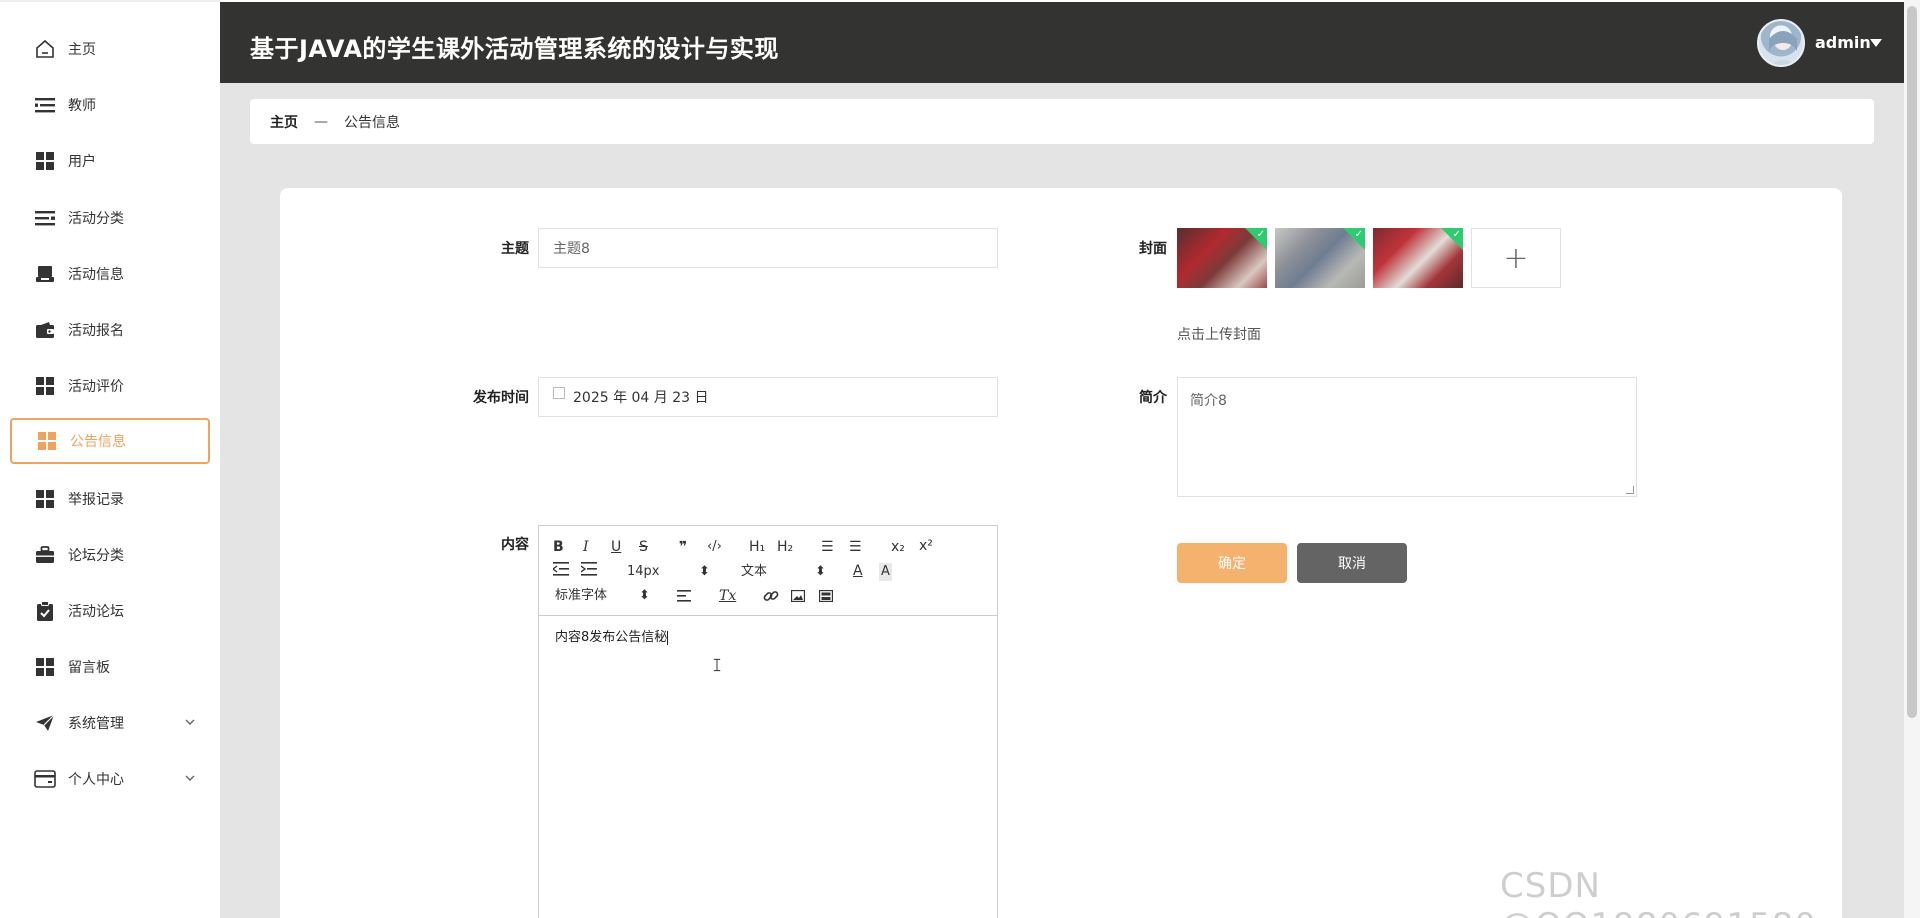 The height and width of the screenshot is (918, 1920). I want to click on sidebar-item-report: 举报记录, so click(110, 499).